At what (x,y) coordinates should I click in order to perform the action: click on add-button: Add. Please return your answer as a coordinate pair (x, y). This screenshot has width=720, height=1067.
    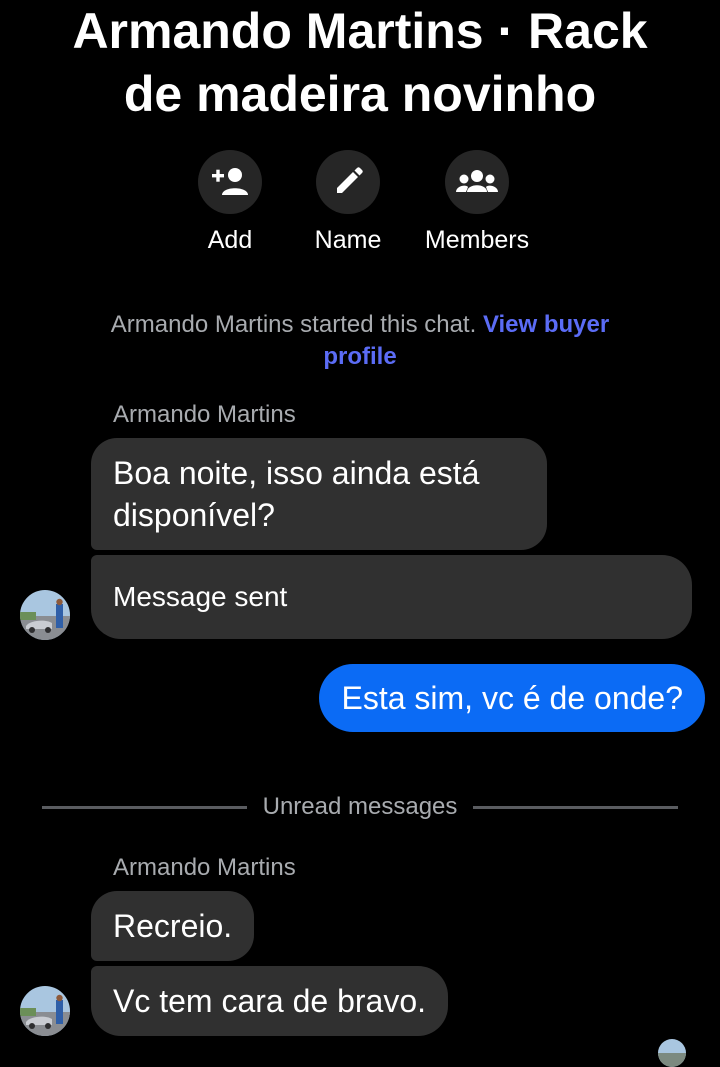
    Looking at the image, I should click on (230, 202).